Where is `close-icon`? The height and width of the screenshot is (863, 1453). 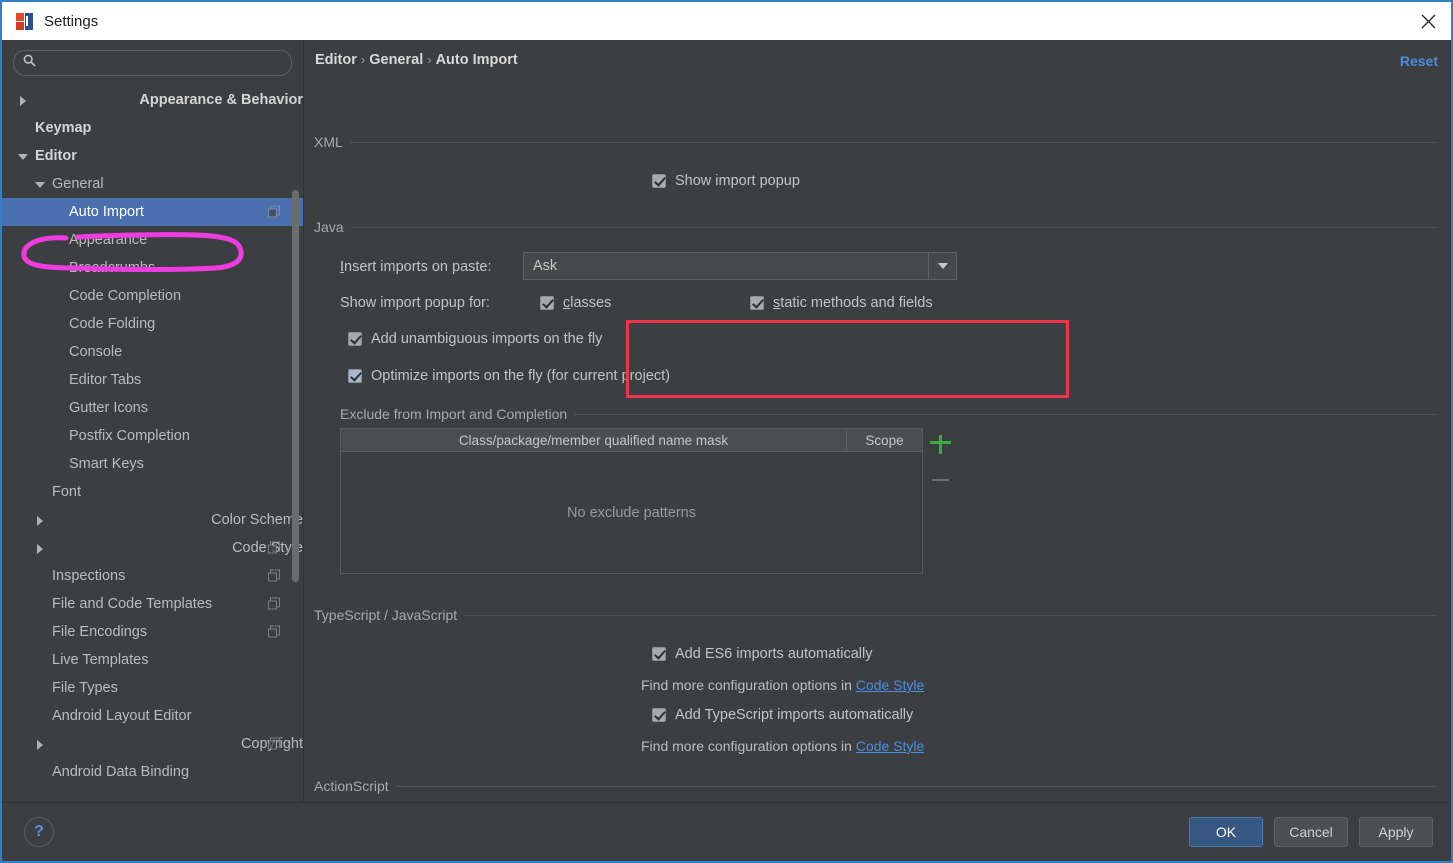 close-icon is located at coordinates (1428, 21).